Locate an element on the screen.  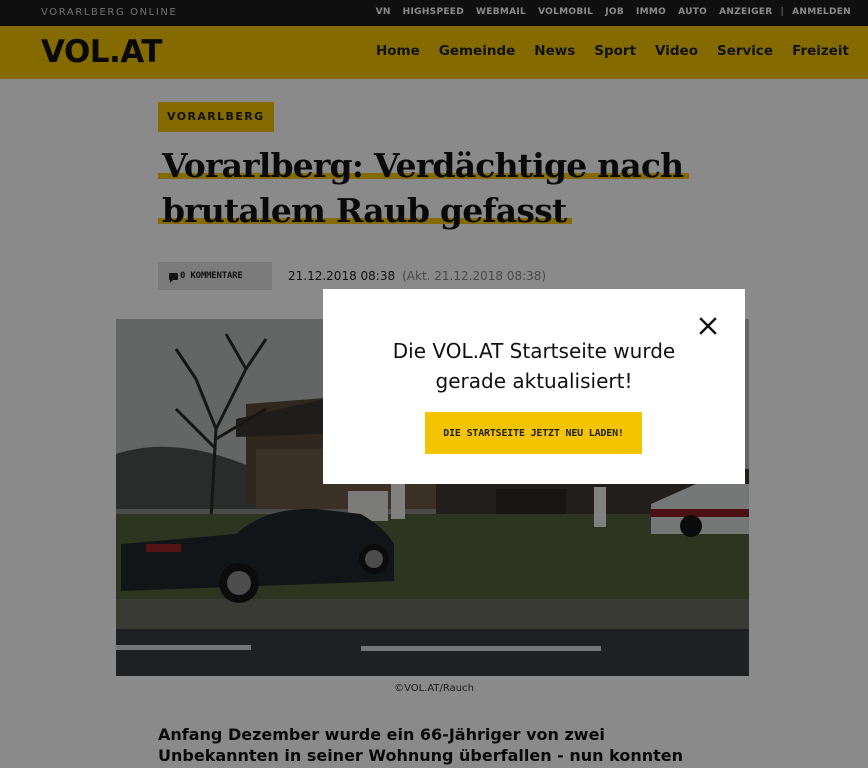
close-icon is located at coordinates (708, 326).